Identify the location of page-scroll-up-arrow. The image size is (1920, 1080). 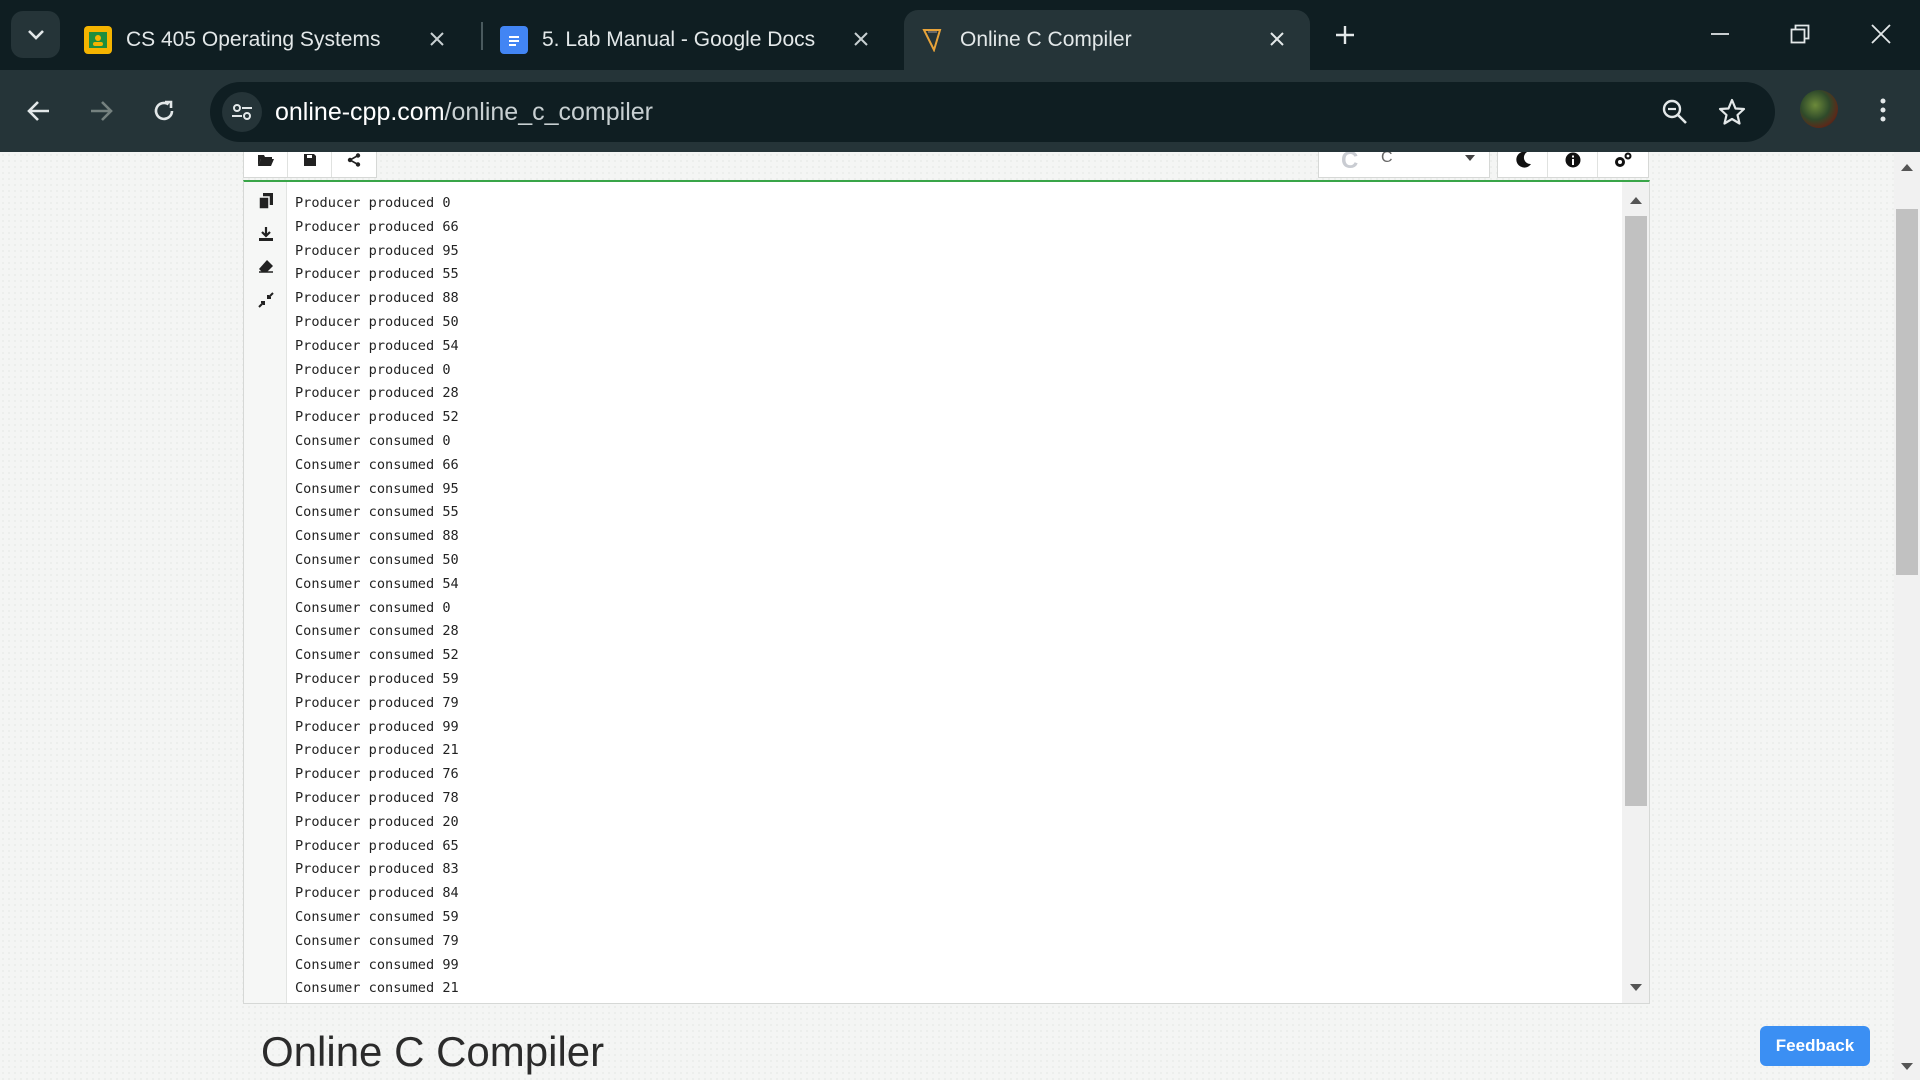
(1907, 167).